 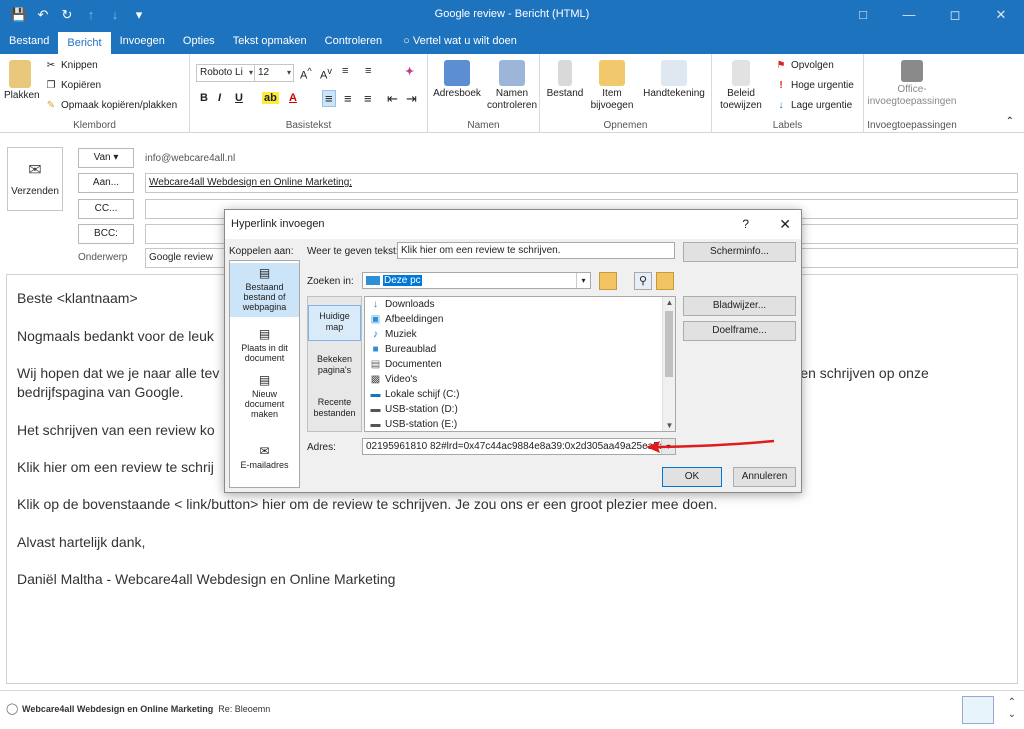 I want to click on chevron-down-icon: ▾, so click(x=288, y=72).